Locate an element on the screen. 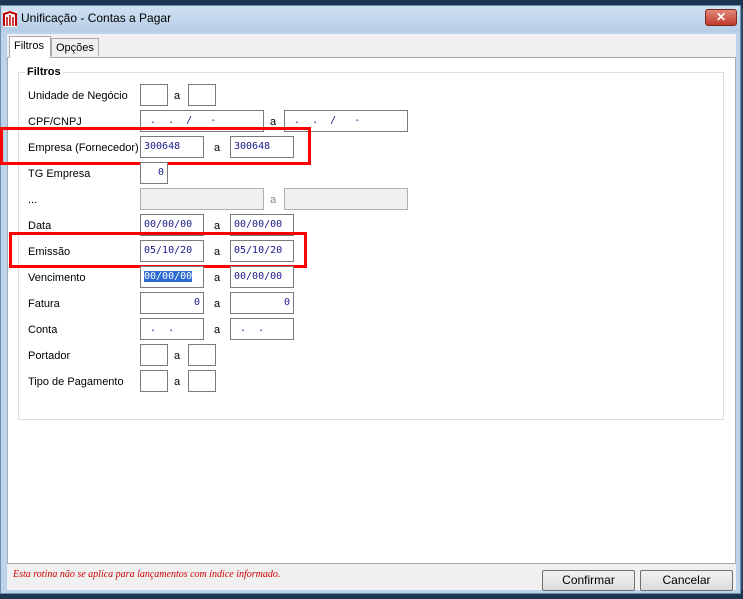 This screenshot has height=599, width=743. confirm-button: Confirmar is located at coordinates (588, 580).